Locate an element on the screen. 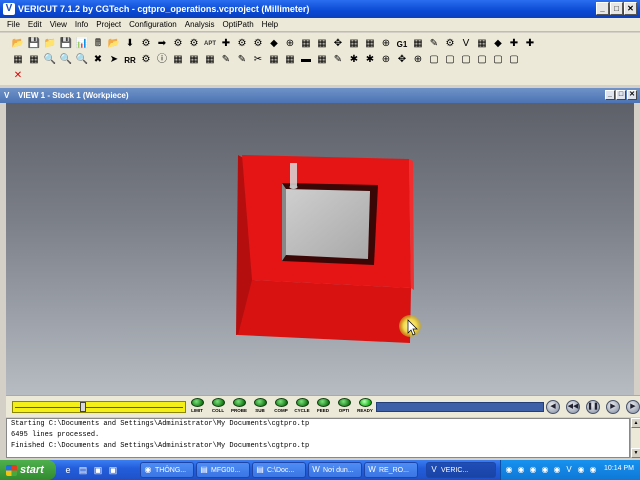  toolbar-row1-button-9-icon: ➡ is located at coordinates (162, 44).